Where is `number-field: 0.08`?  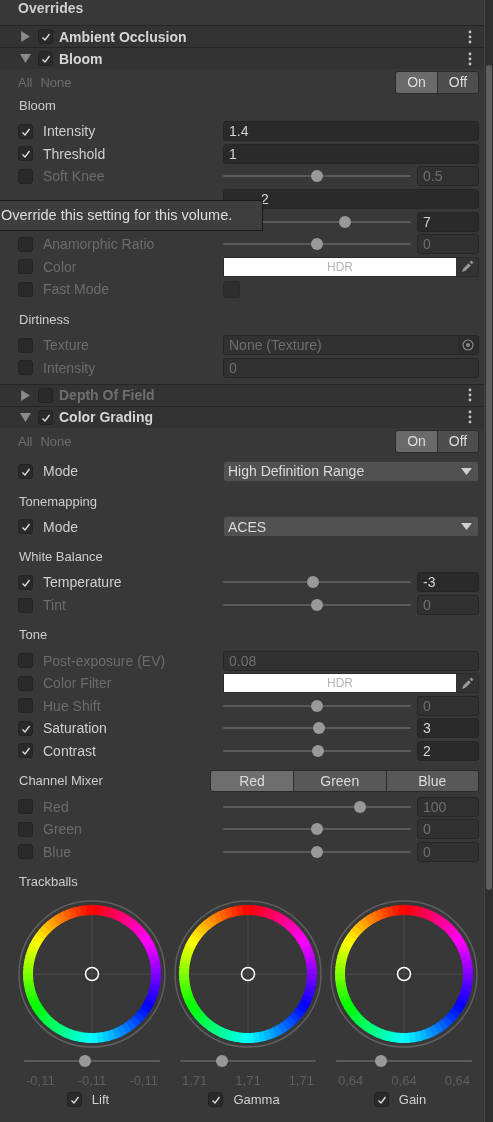
number-field: 0.08 is located at coordinates (351, 660).